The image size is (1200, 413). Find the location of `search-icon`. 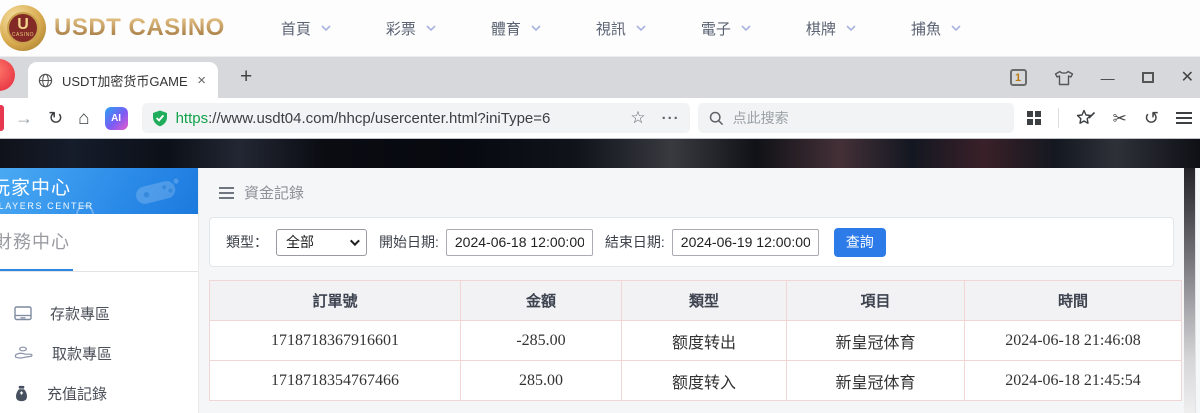

search-icon is located at coordinates (716, 118).